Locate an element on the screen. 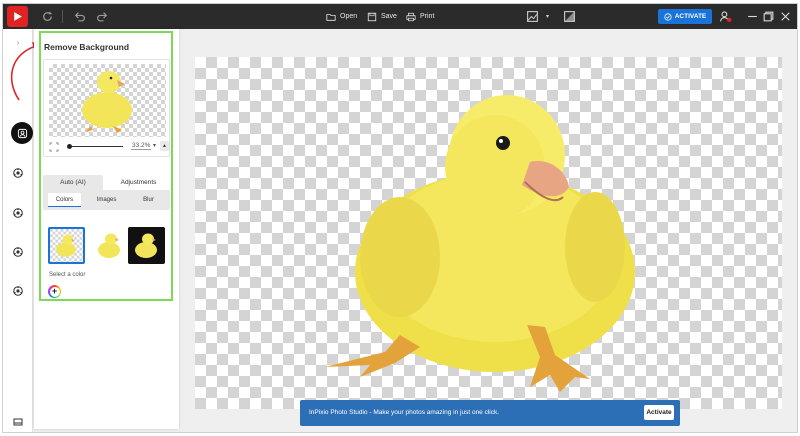  fit-screen-icon is located at coordinates (54, 147).